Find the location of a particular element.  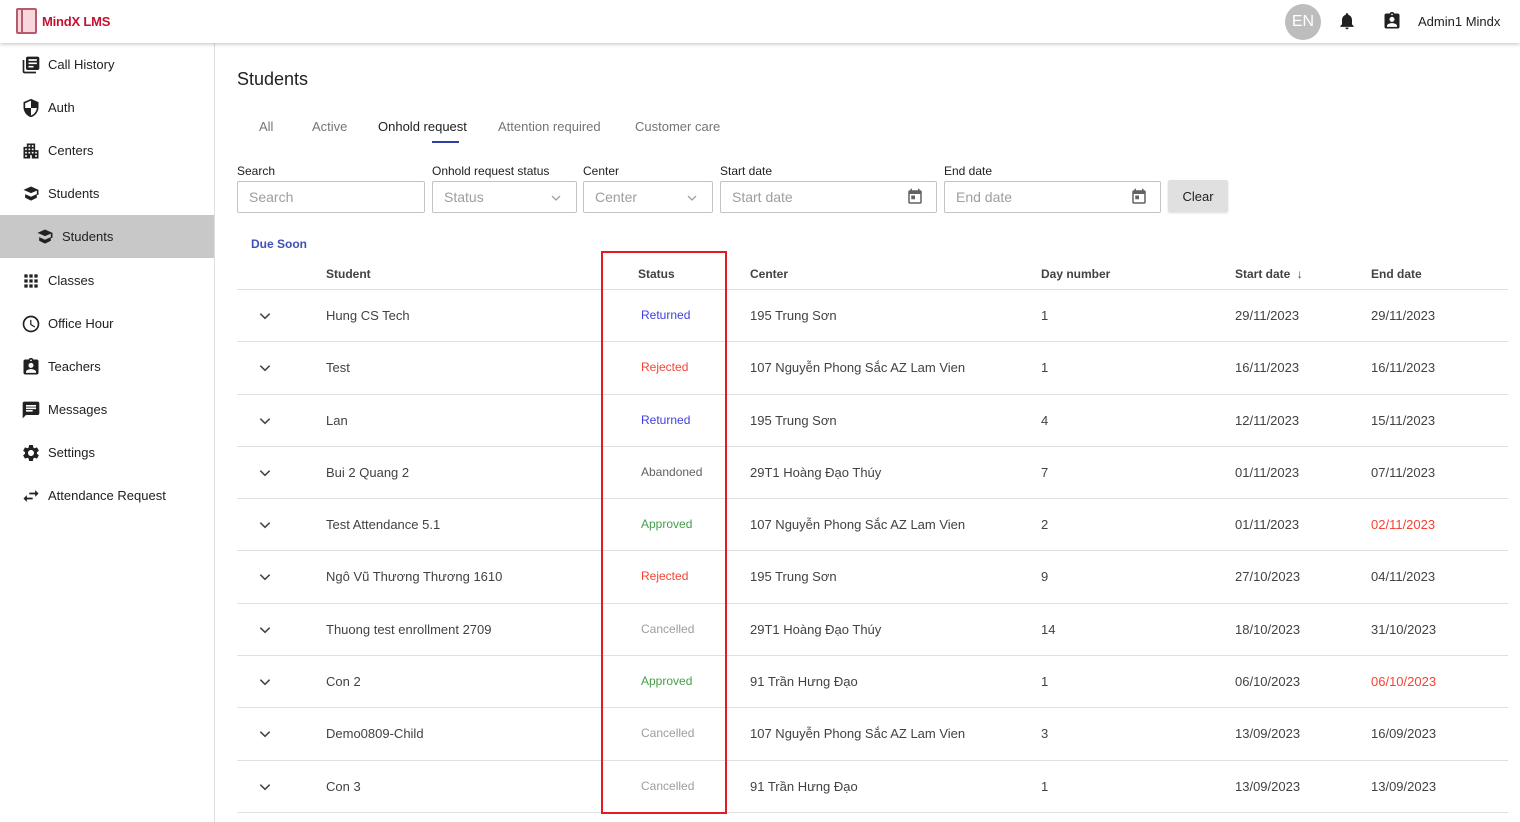

cell-center: 91 Trần Hưng Đạo is located at coordinates (804, 682).